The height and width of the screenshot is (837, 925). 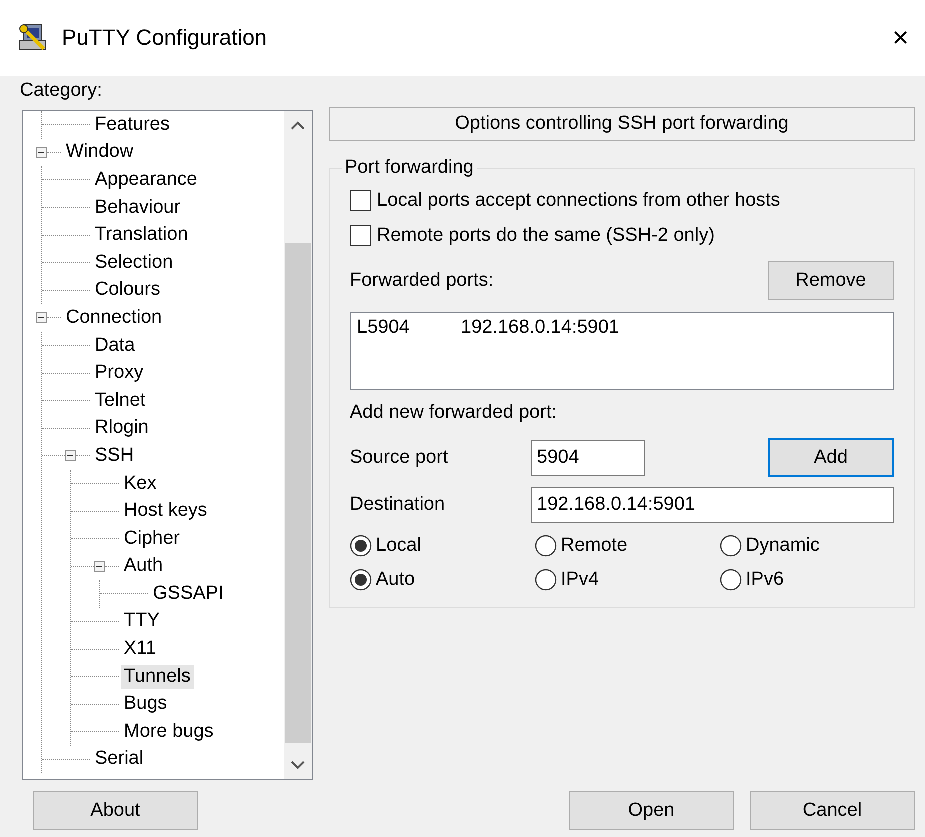 What do you see at coordinates (140, 649) in the screenshot?
I see `tree-item: X11` at bounding box center [140, 649].